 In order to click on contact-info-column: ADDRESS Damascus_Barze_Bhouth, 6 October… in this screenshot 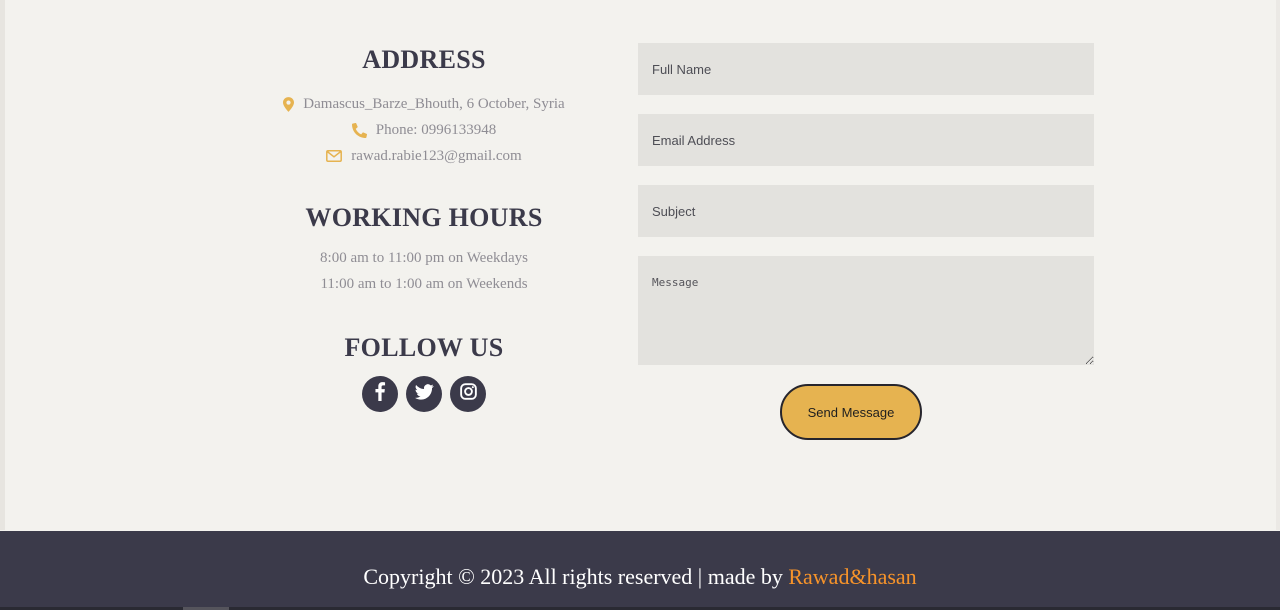, I will do `click(424, 225)`.